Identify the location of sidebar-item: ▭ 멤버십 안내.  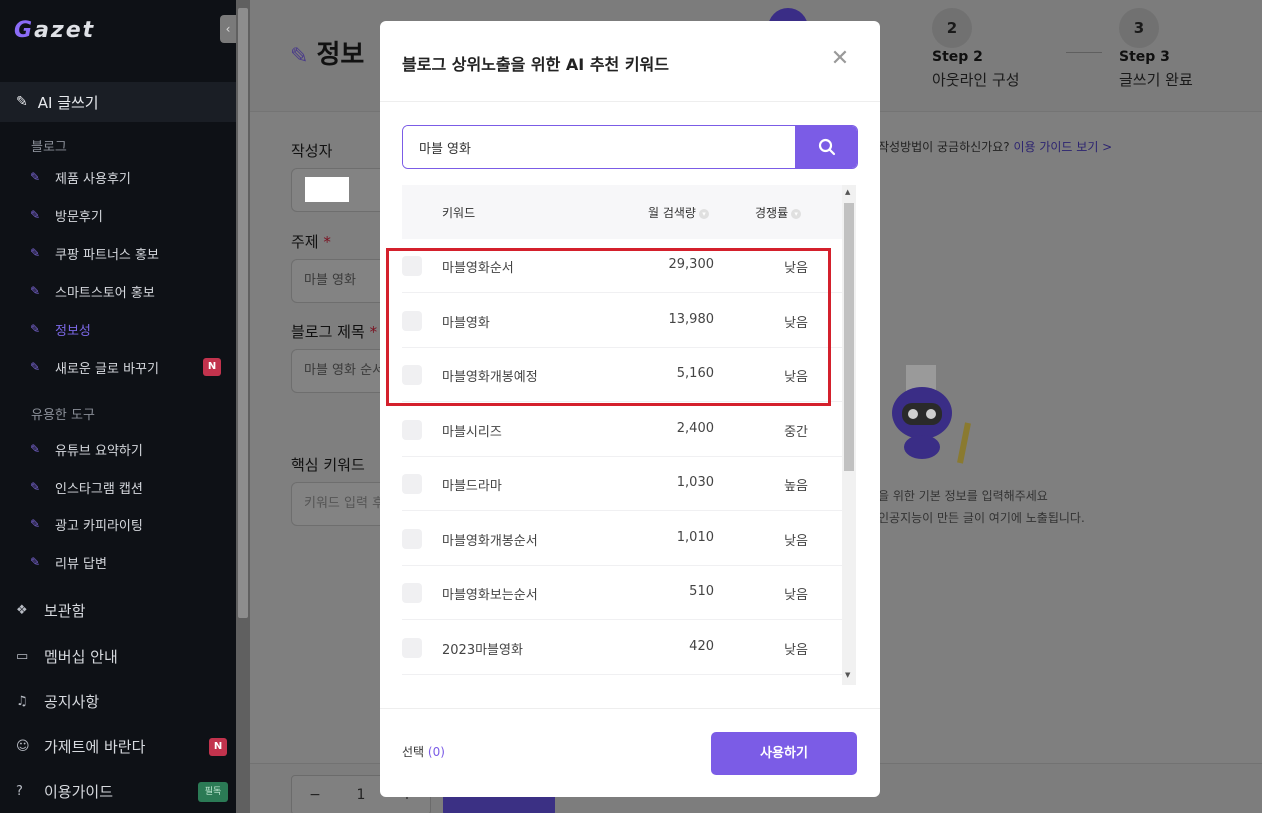
(67, 656).